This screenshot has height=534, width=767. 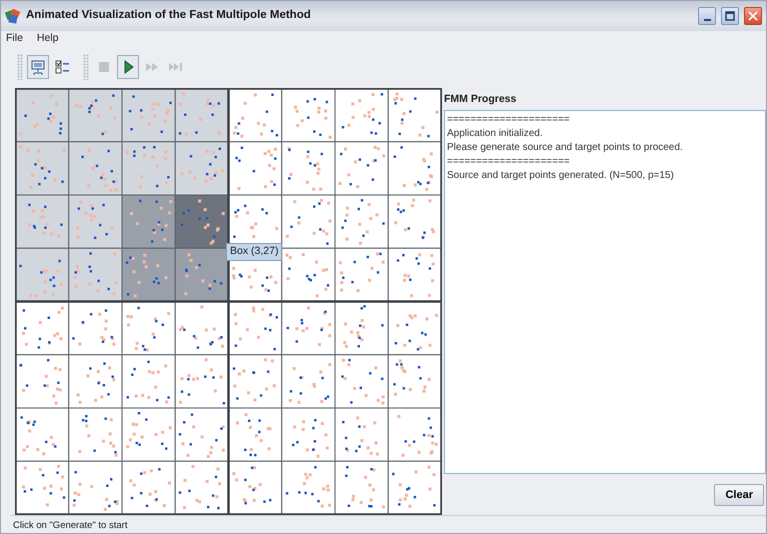 I want to click on log-line: =====================, so click(x=509, y=119).